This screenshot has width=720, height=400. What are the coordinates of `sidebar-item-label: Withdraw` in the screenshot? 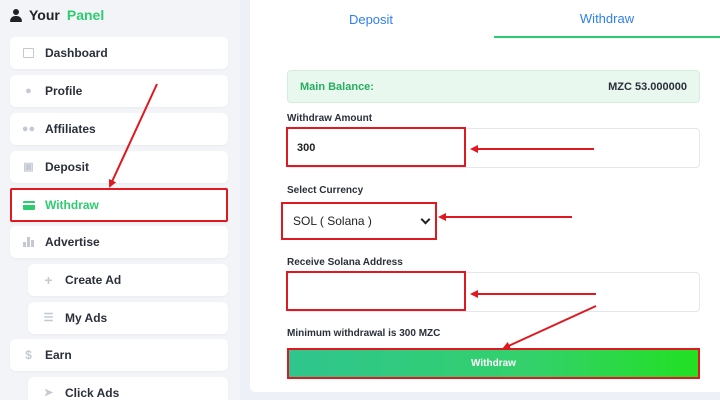 It's located at (72, 205).